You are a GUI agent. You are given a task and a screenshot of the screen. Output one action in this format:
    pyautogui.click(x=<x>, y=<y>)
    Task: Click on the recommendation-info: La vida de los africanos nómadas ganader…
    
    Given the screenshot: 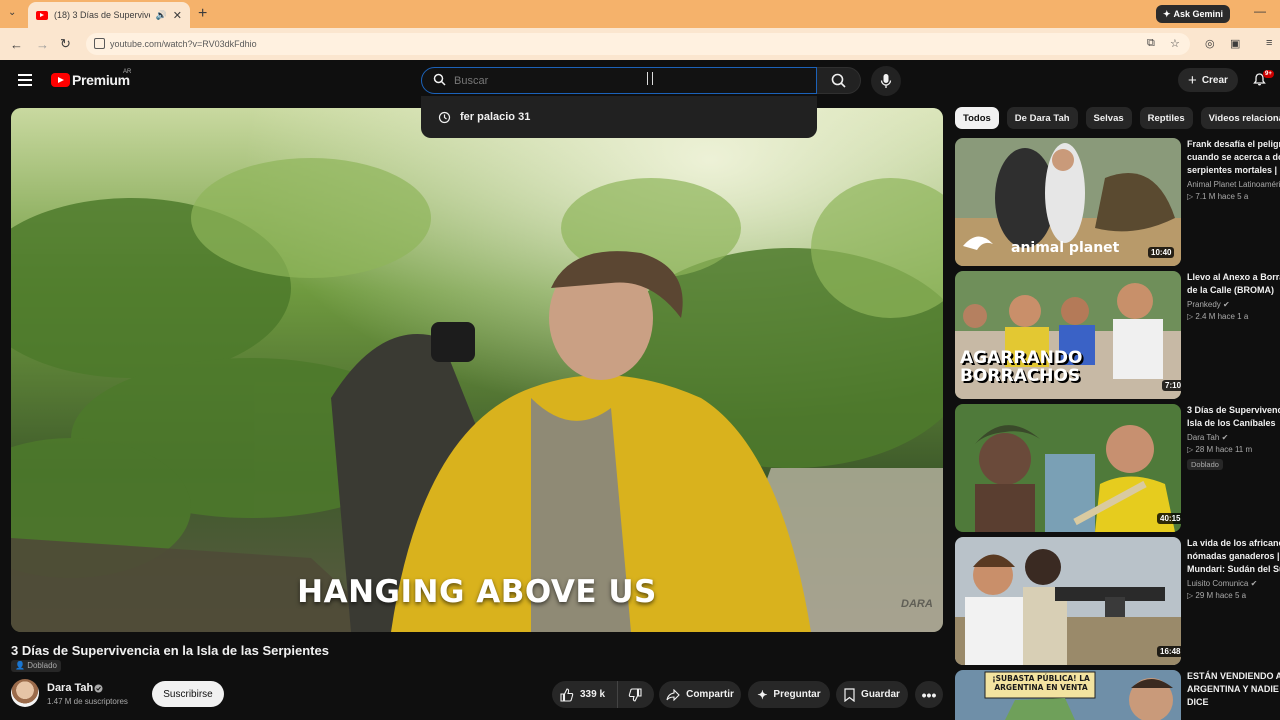 What is the action you would take?
    pyautogui.click(x=1233, y=568)
    